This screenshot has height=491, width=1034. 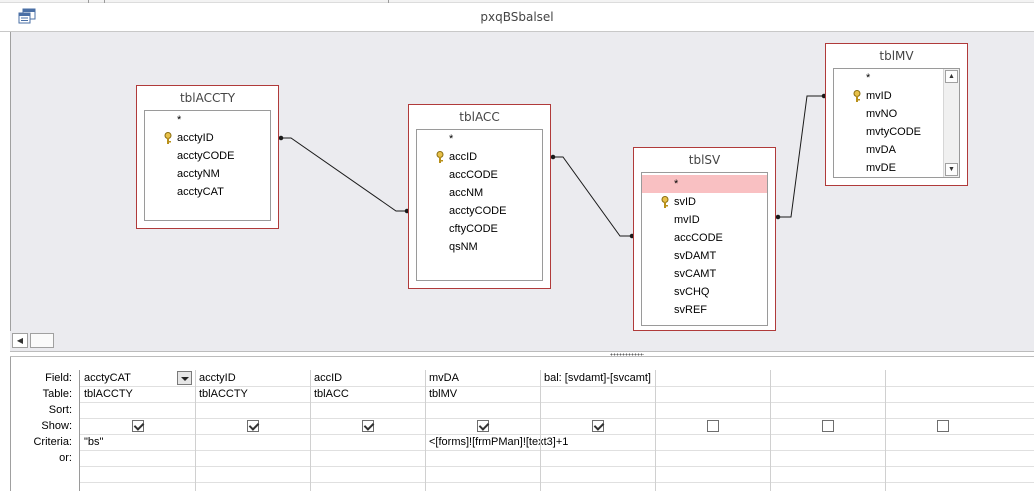 I want to click on field-item: mvDA, so click(x=865, y=150).